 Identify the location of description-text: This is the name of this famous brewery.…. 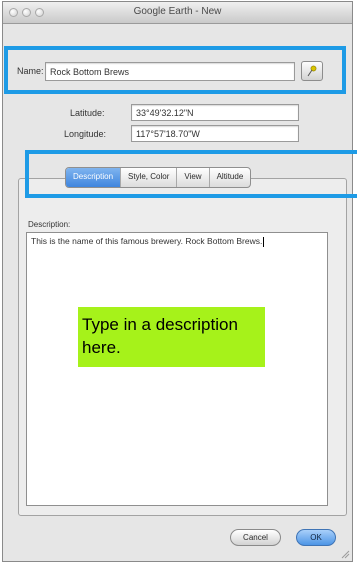
(147, 241).